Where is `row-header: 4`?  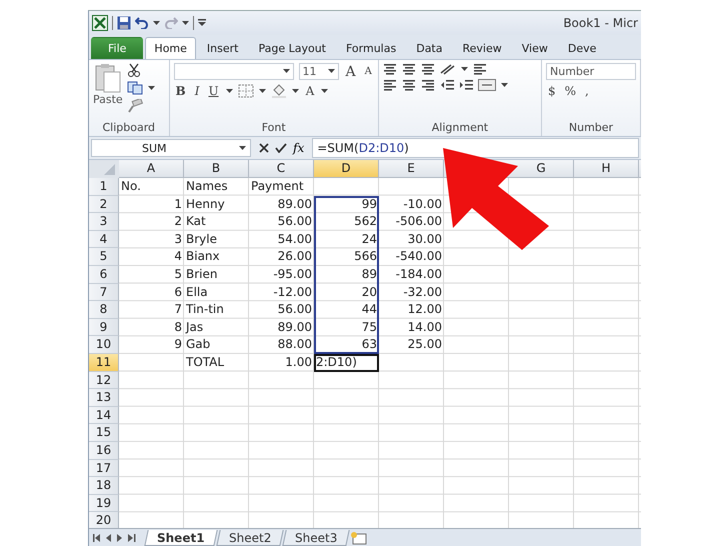
row-header: 4 is located at coordinates (104, 239).